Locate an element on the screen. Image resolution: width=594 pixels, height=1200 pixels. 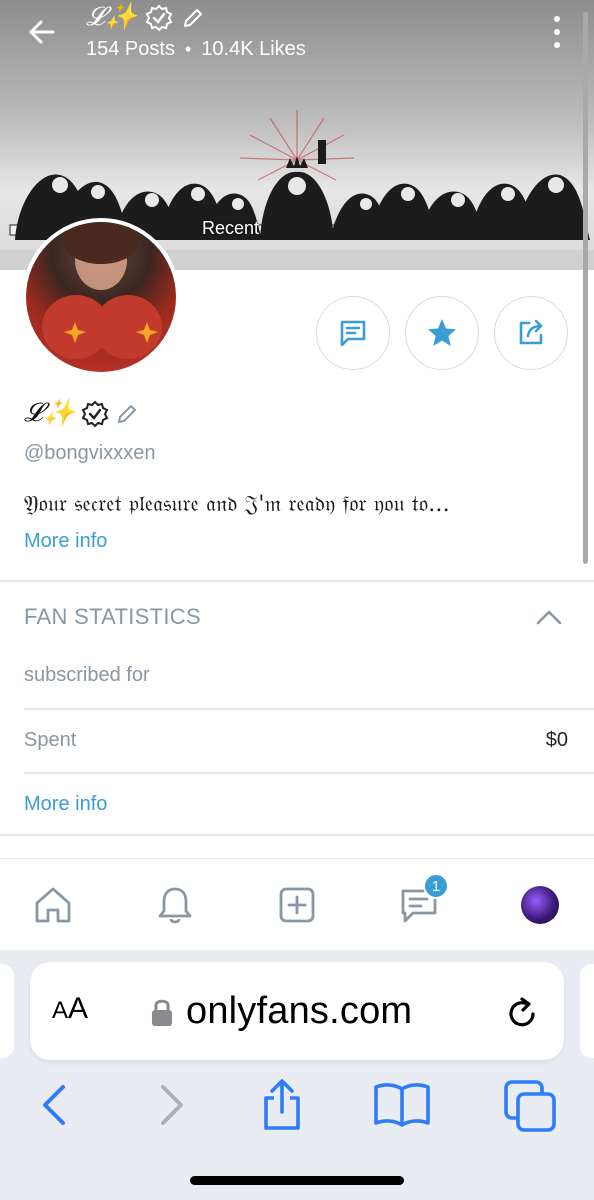
likes-count: 10.4K Likes is located at coordinates (253, 49).